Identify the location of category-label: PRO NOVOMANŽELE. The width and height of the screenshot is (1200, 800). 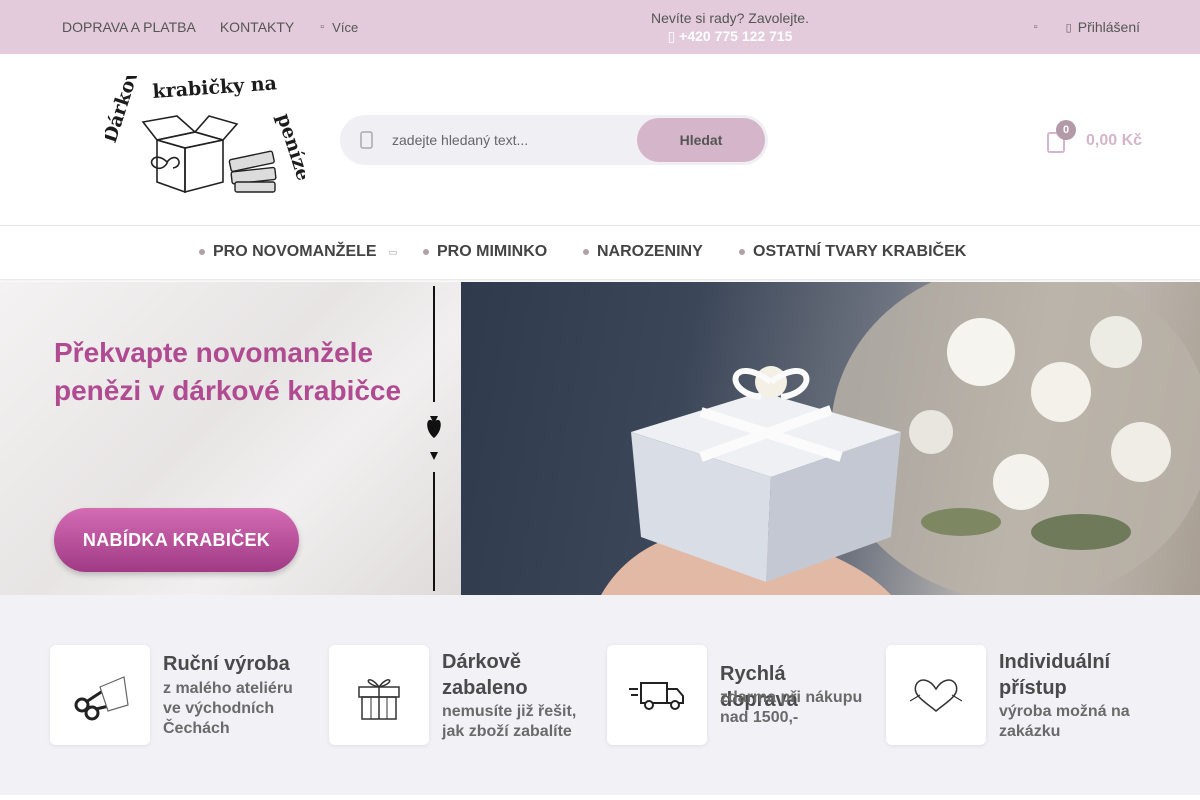
(295, 251).